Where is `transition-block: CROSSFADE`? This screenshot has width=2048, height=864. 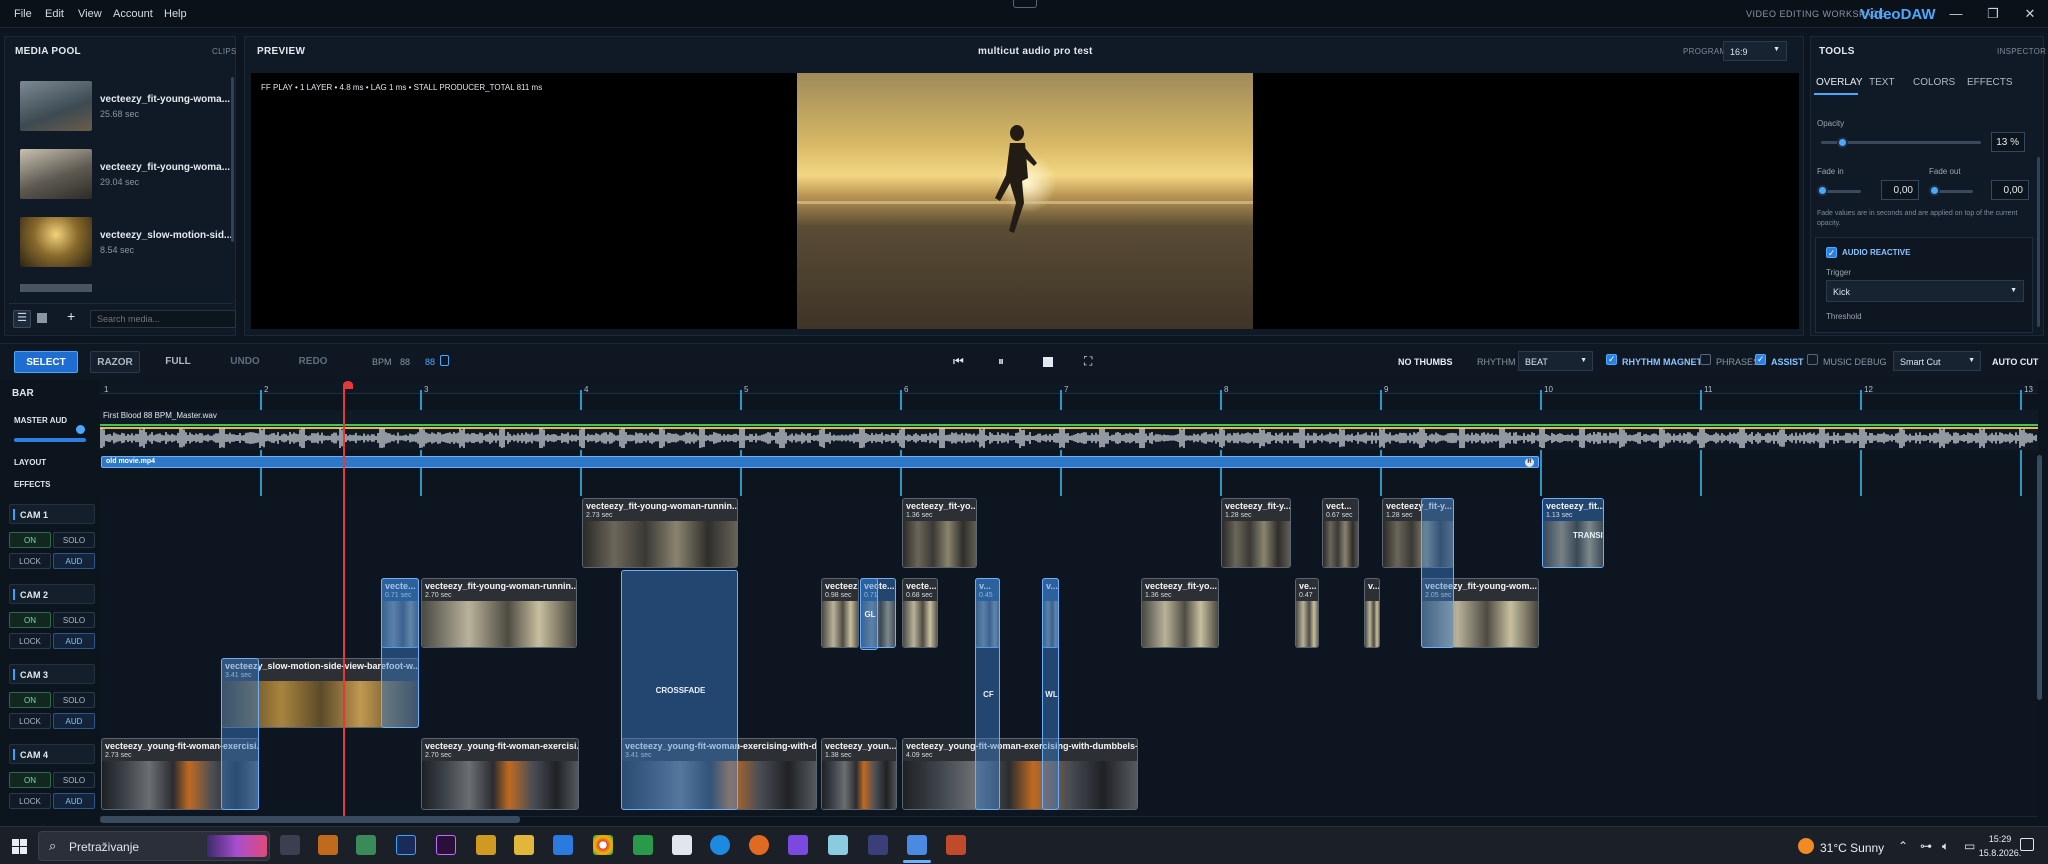
transition-block: CROSSFADE is located at coordinates (679, 690).